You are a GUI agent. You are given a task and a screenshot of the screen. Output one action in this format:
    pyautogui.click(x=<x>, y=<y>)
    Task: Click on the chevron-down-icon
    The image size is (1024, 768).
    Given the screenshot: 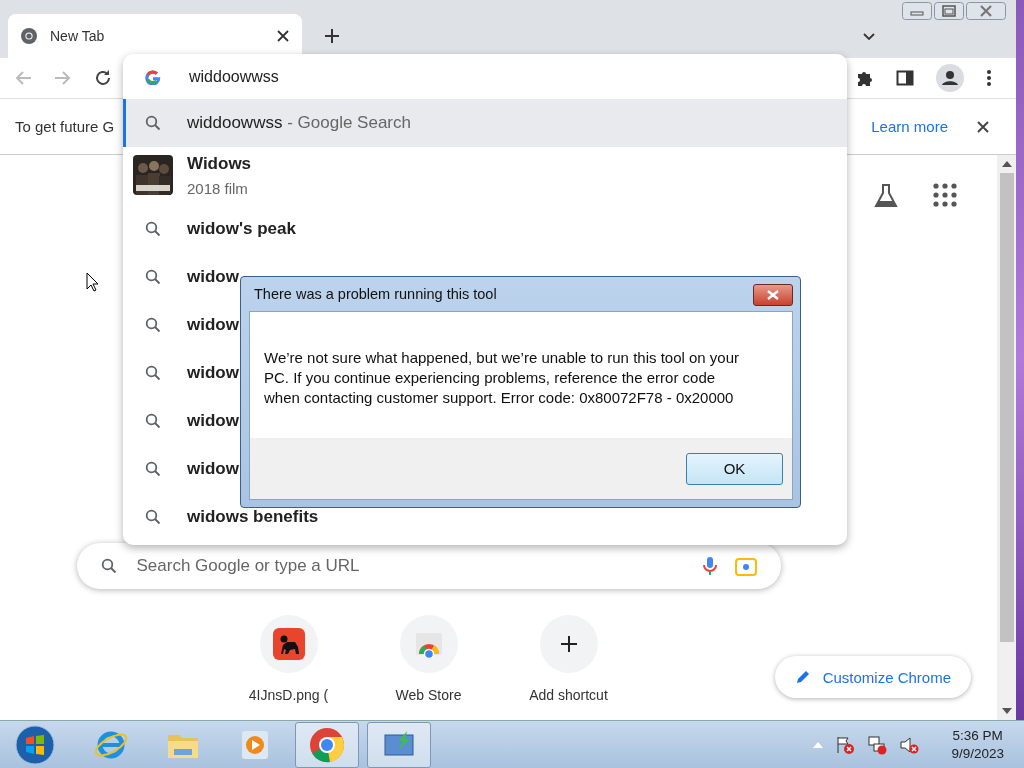 What is the action you would take?
    pyautogui.click(x=869, y=37)
    